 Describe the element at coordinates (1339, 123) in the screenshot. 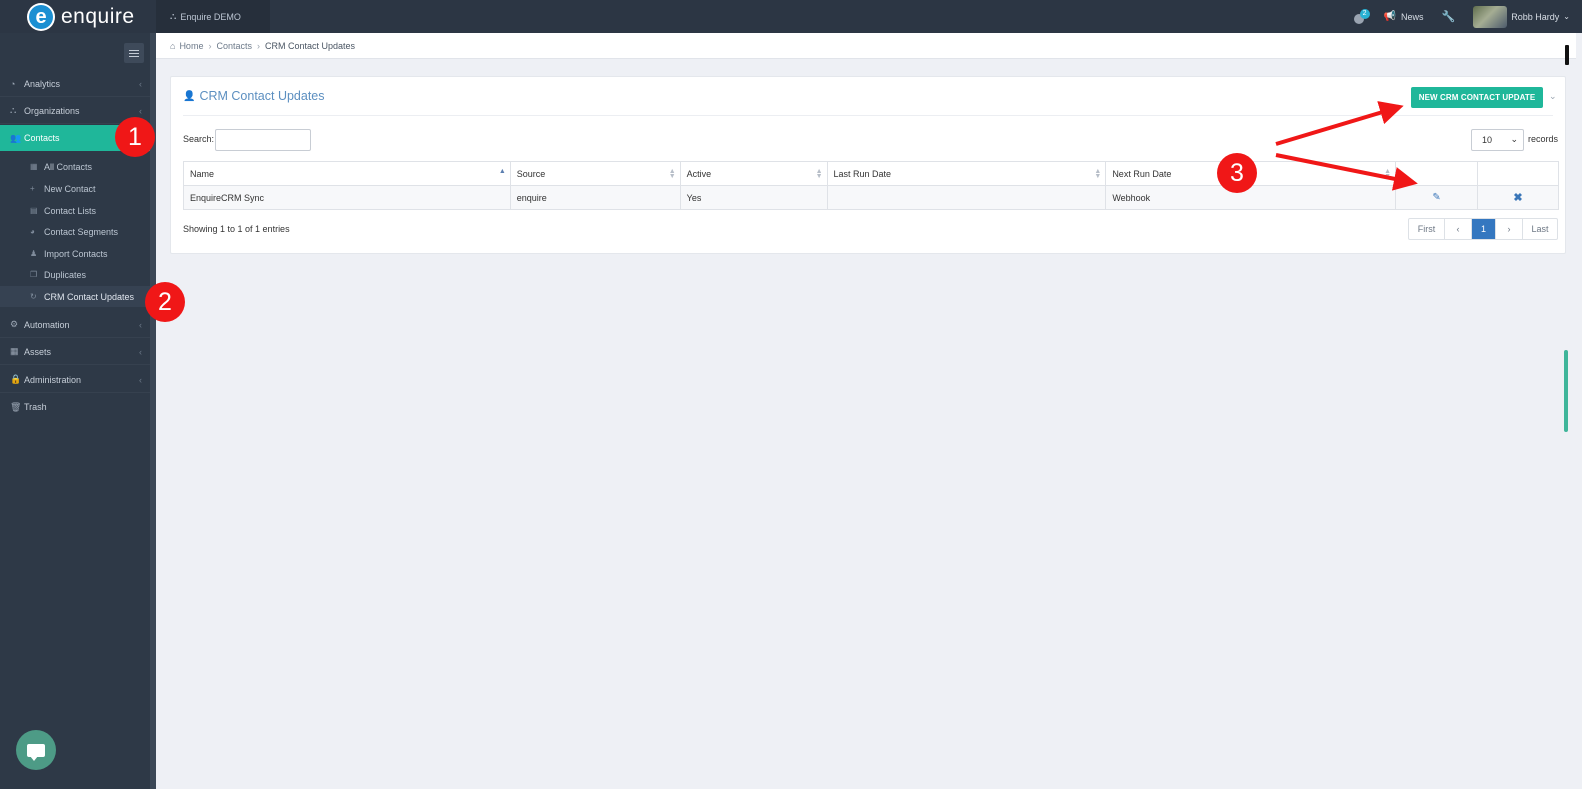

I see `annotation-arrow-to-new-button` at that location.